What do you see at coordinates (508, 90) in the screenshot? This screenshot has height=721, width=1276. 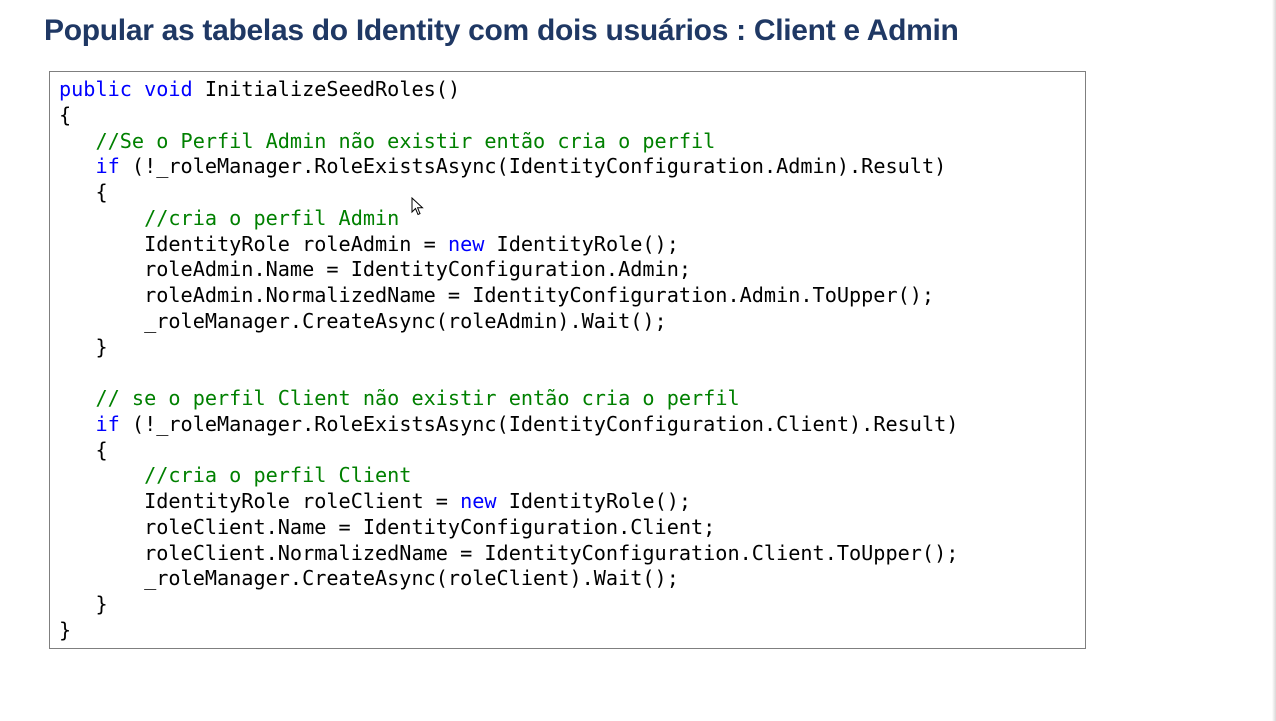 I see `code-line: public void InitializeSeedRoles()` at bounding box center [508, 90].